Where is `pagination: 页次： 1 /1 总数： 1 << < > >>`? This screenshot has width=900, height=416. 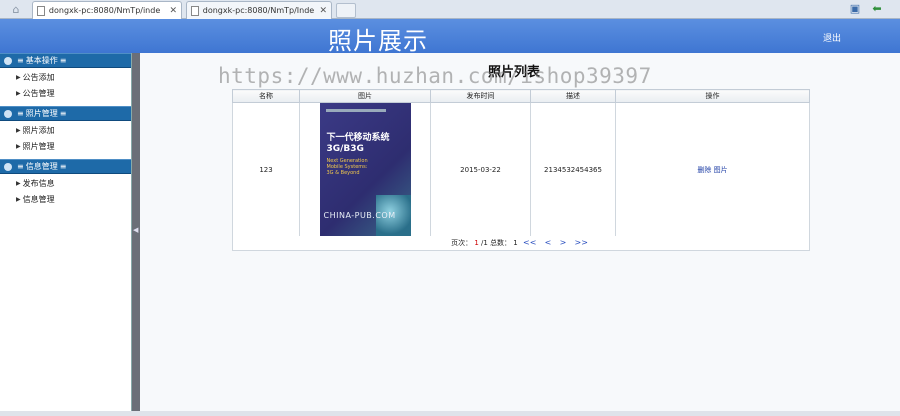 pagination: 页次： 1 /1 总数： 1 << < > >> is located at coordinates (521, 243).